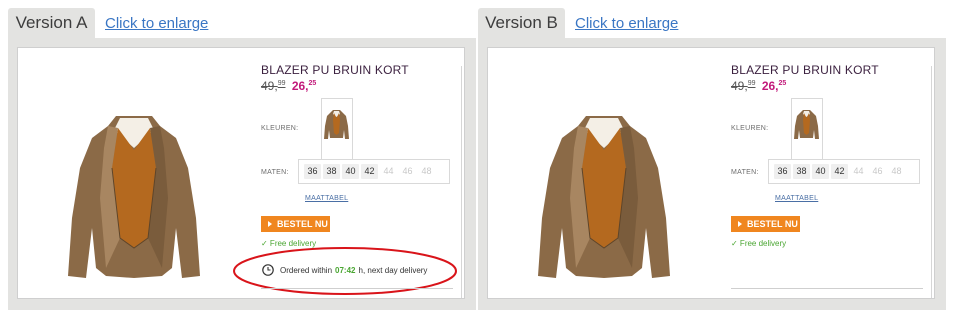 The height and width of the screenshot is (320, 957). I want to click on version-b-tab: Version B, so click(521, 23).